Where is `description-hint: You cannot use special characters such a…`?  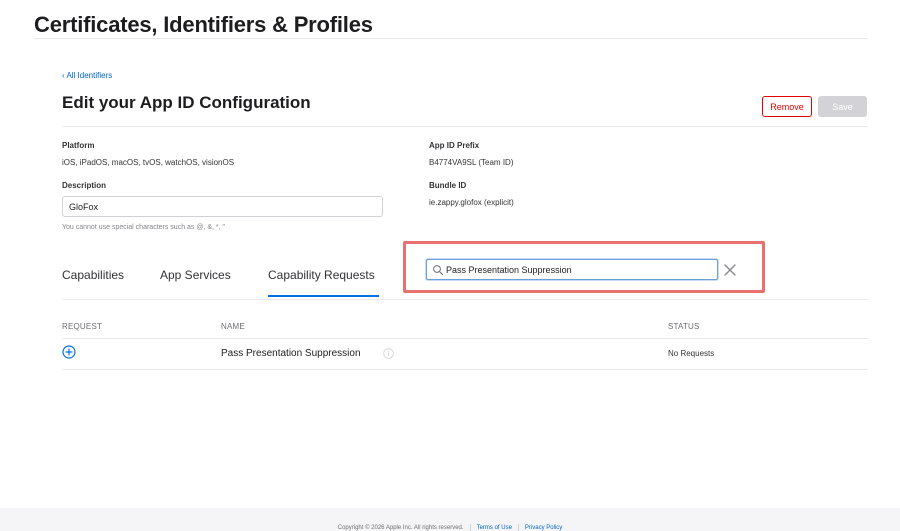
description-hint: You cannot use special characters such a… is located at coordinates (144, 227).